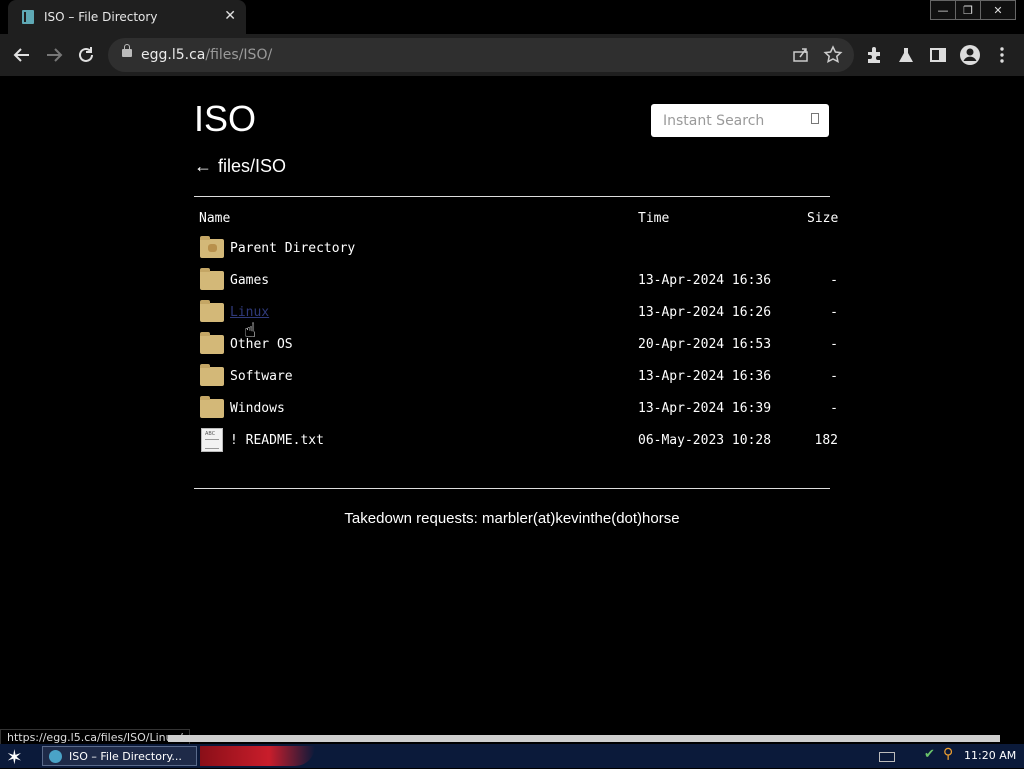  Describe the element at coordinates (524, 313) in the screenshot. I see `table-row: Linux 13-Apr-2024 16:26 -` at that location.